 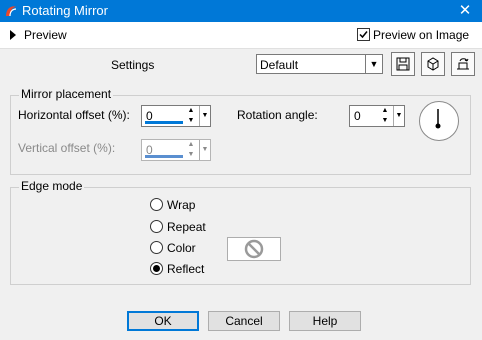 I want to click on radio-reflect-label: Reflect, so click(x=186, y=269).